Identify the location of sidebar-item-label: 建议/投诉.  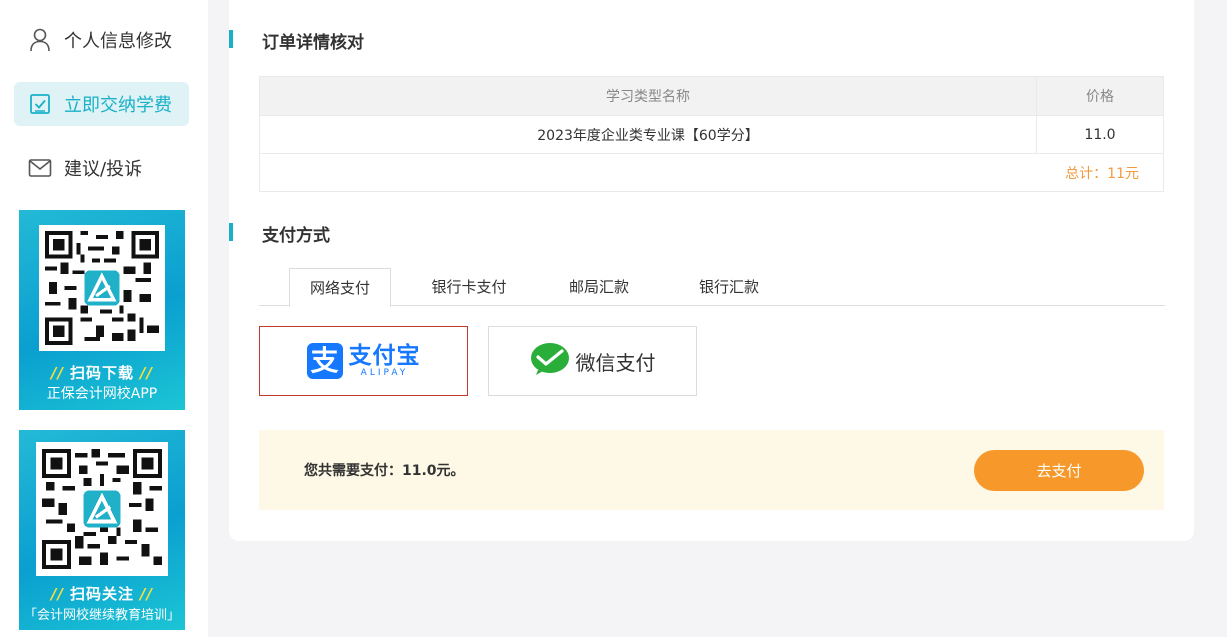
(103, 169).